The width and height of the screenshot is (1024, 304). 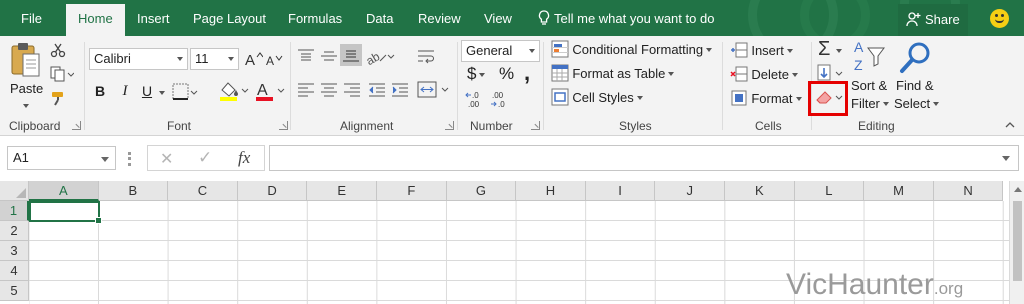 What do you see at coordinates (185, 92) in the screenshot?
I see `borders-icon` at bounding box center [185, 92].